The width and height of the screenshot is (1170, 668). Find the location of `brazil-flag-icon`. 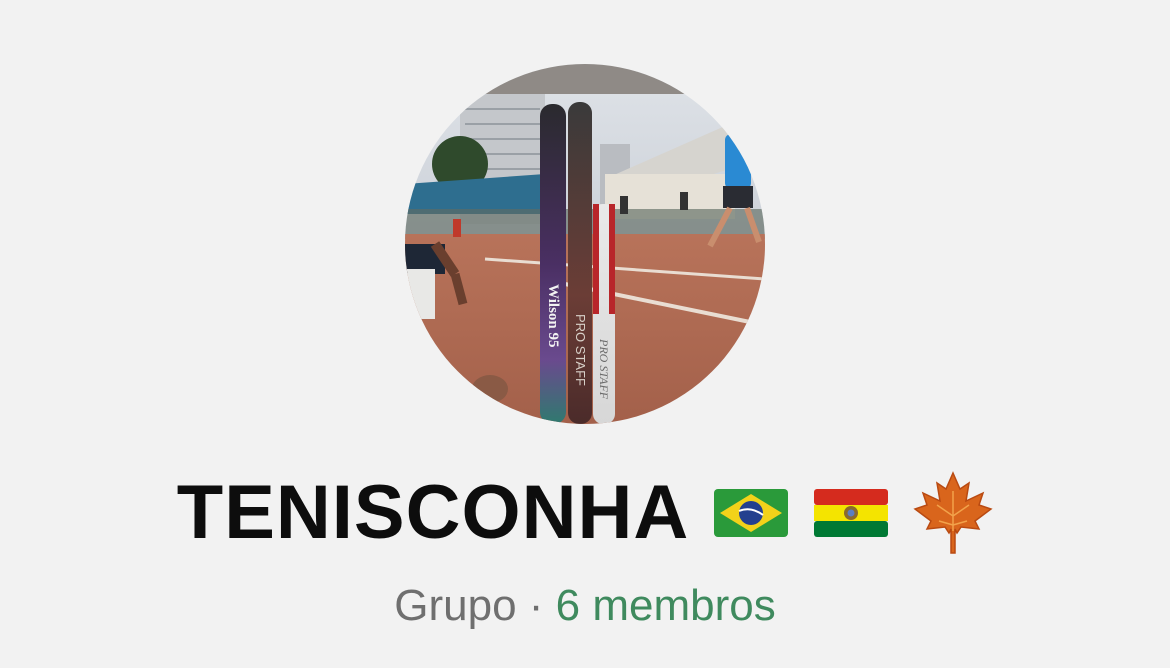

brazil-flag-icon is located at coordinates (751, 513).